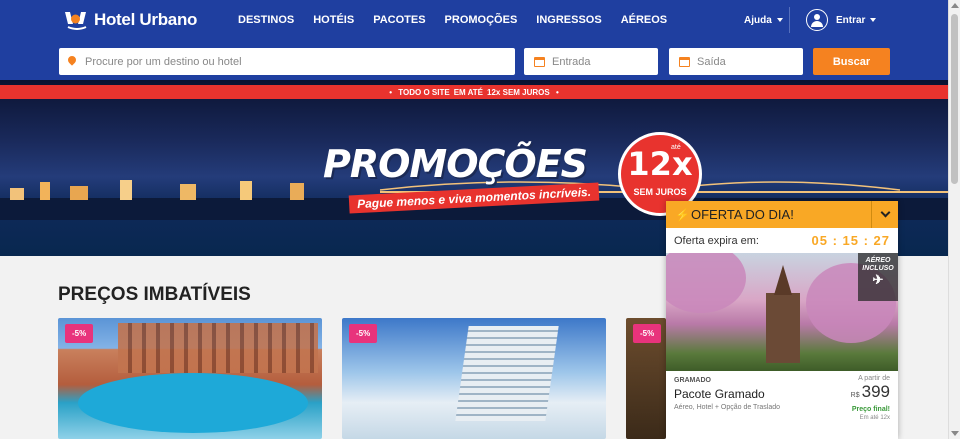 This screenshot has height=439, width=960. What do you see at coordinates (468, 92) in the screenshot?
I see `strip-mid: EM ATÉ` at bounding box center [468, 92].